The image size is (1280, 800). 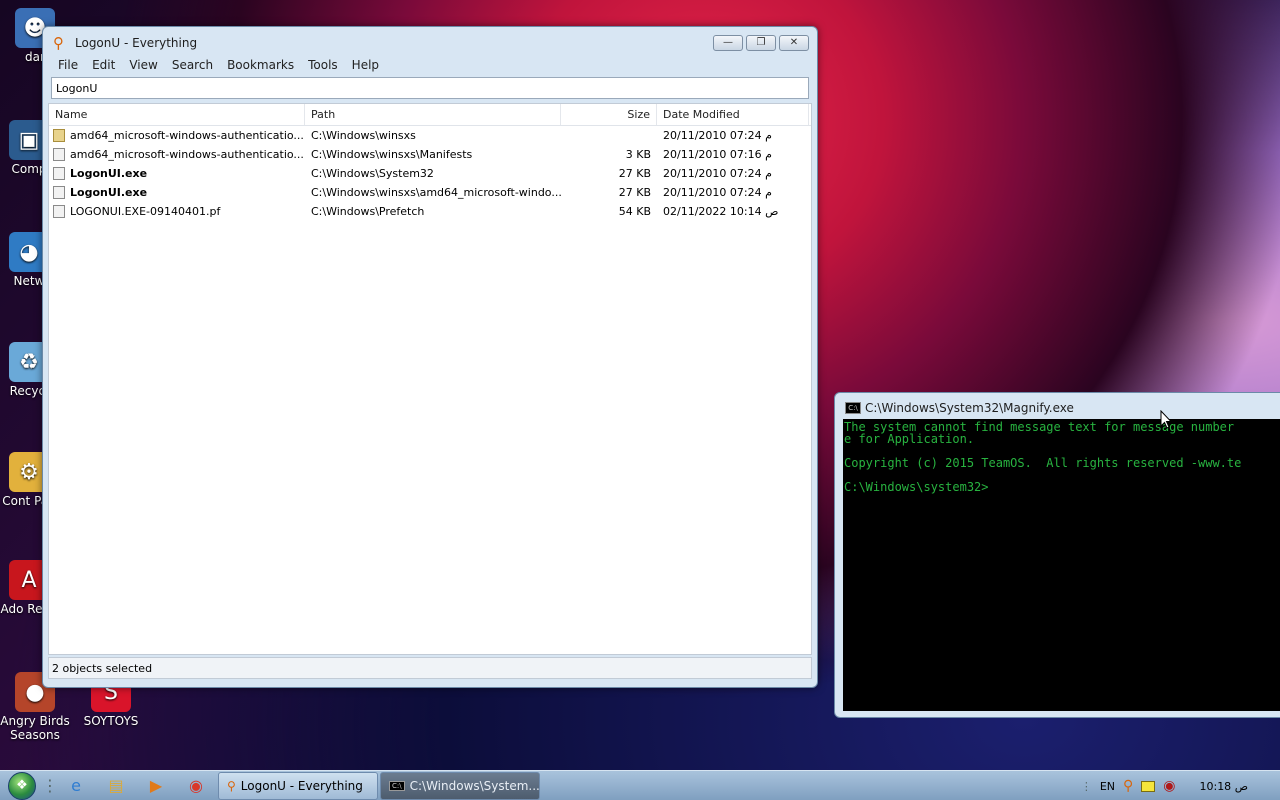 I want to click on menu-file: File, so click(x=68, y=65).